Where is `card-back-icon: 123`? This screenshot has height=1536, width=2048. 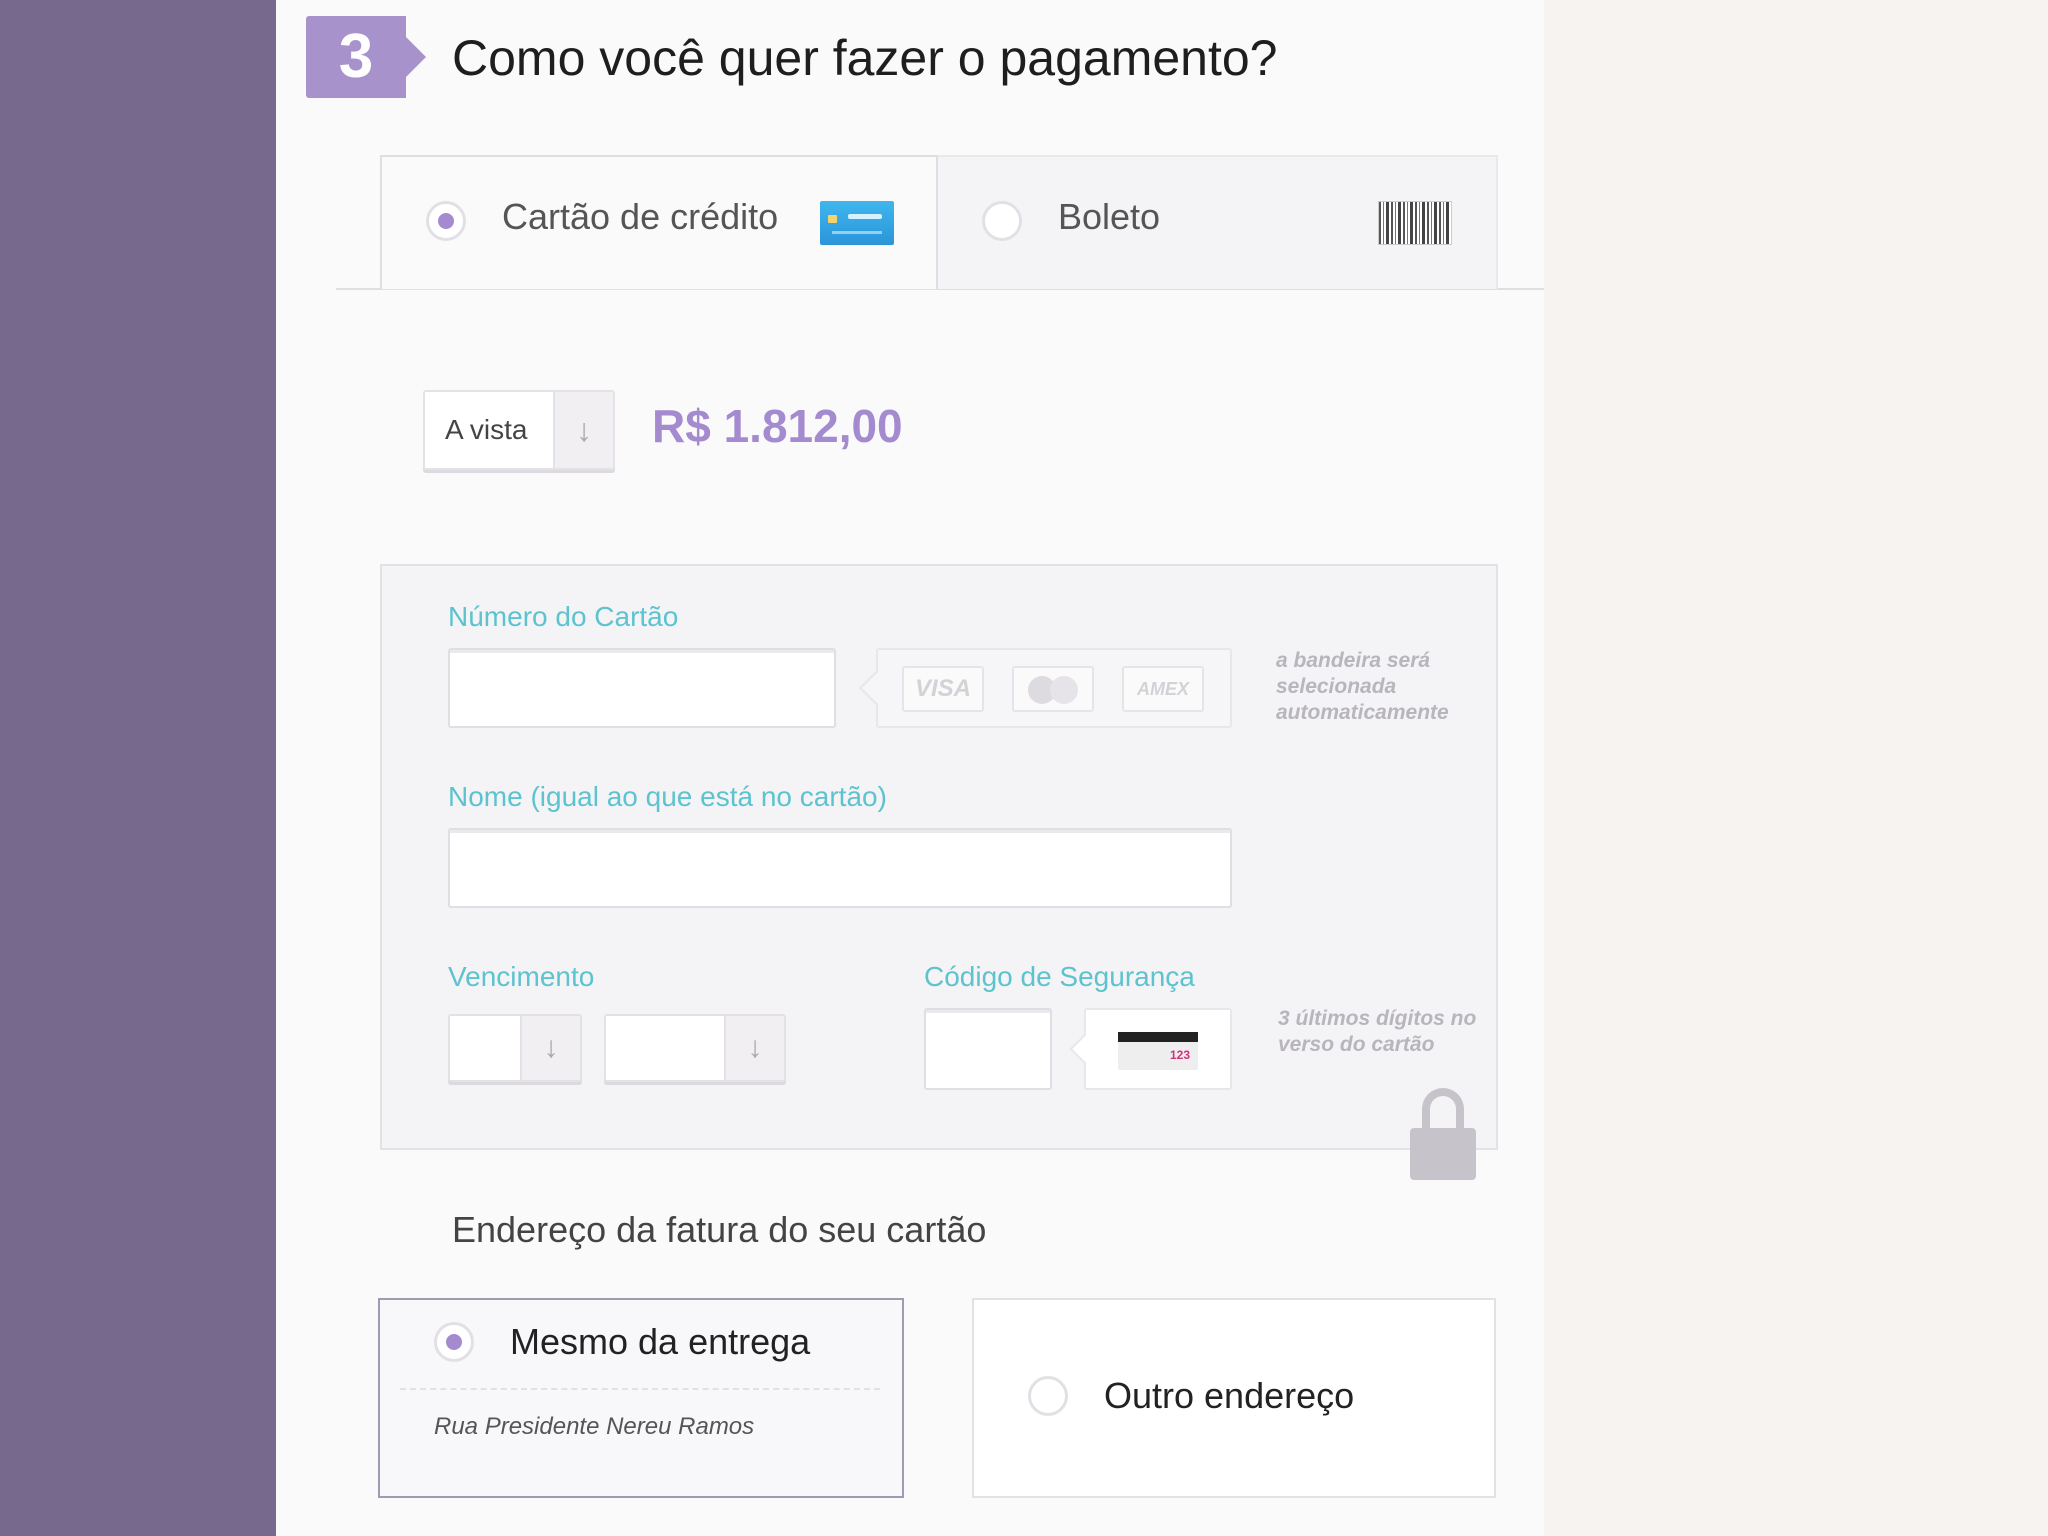 card-back-icon: 123 is located at coordinates (1158, 1051).